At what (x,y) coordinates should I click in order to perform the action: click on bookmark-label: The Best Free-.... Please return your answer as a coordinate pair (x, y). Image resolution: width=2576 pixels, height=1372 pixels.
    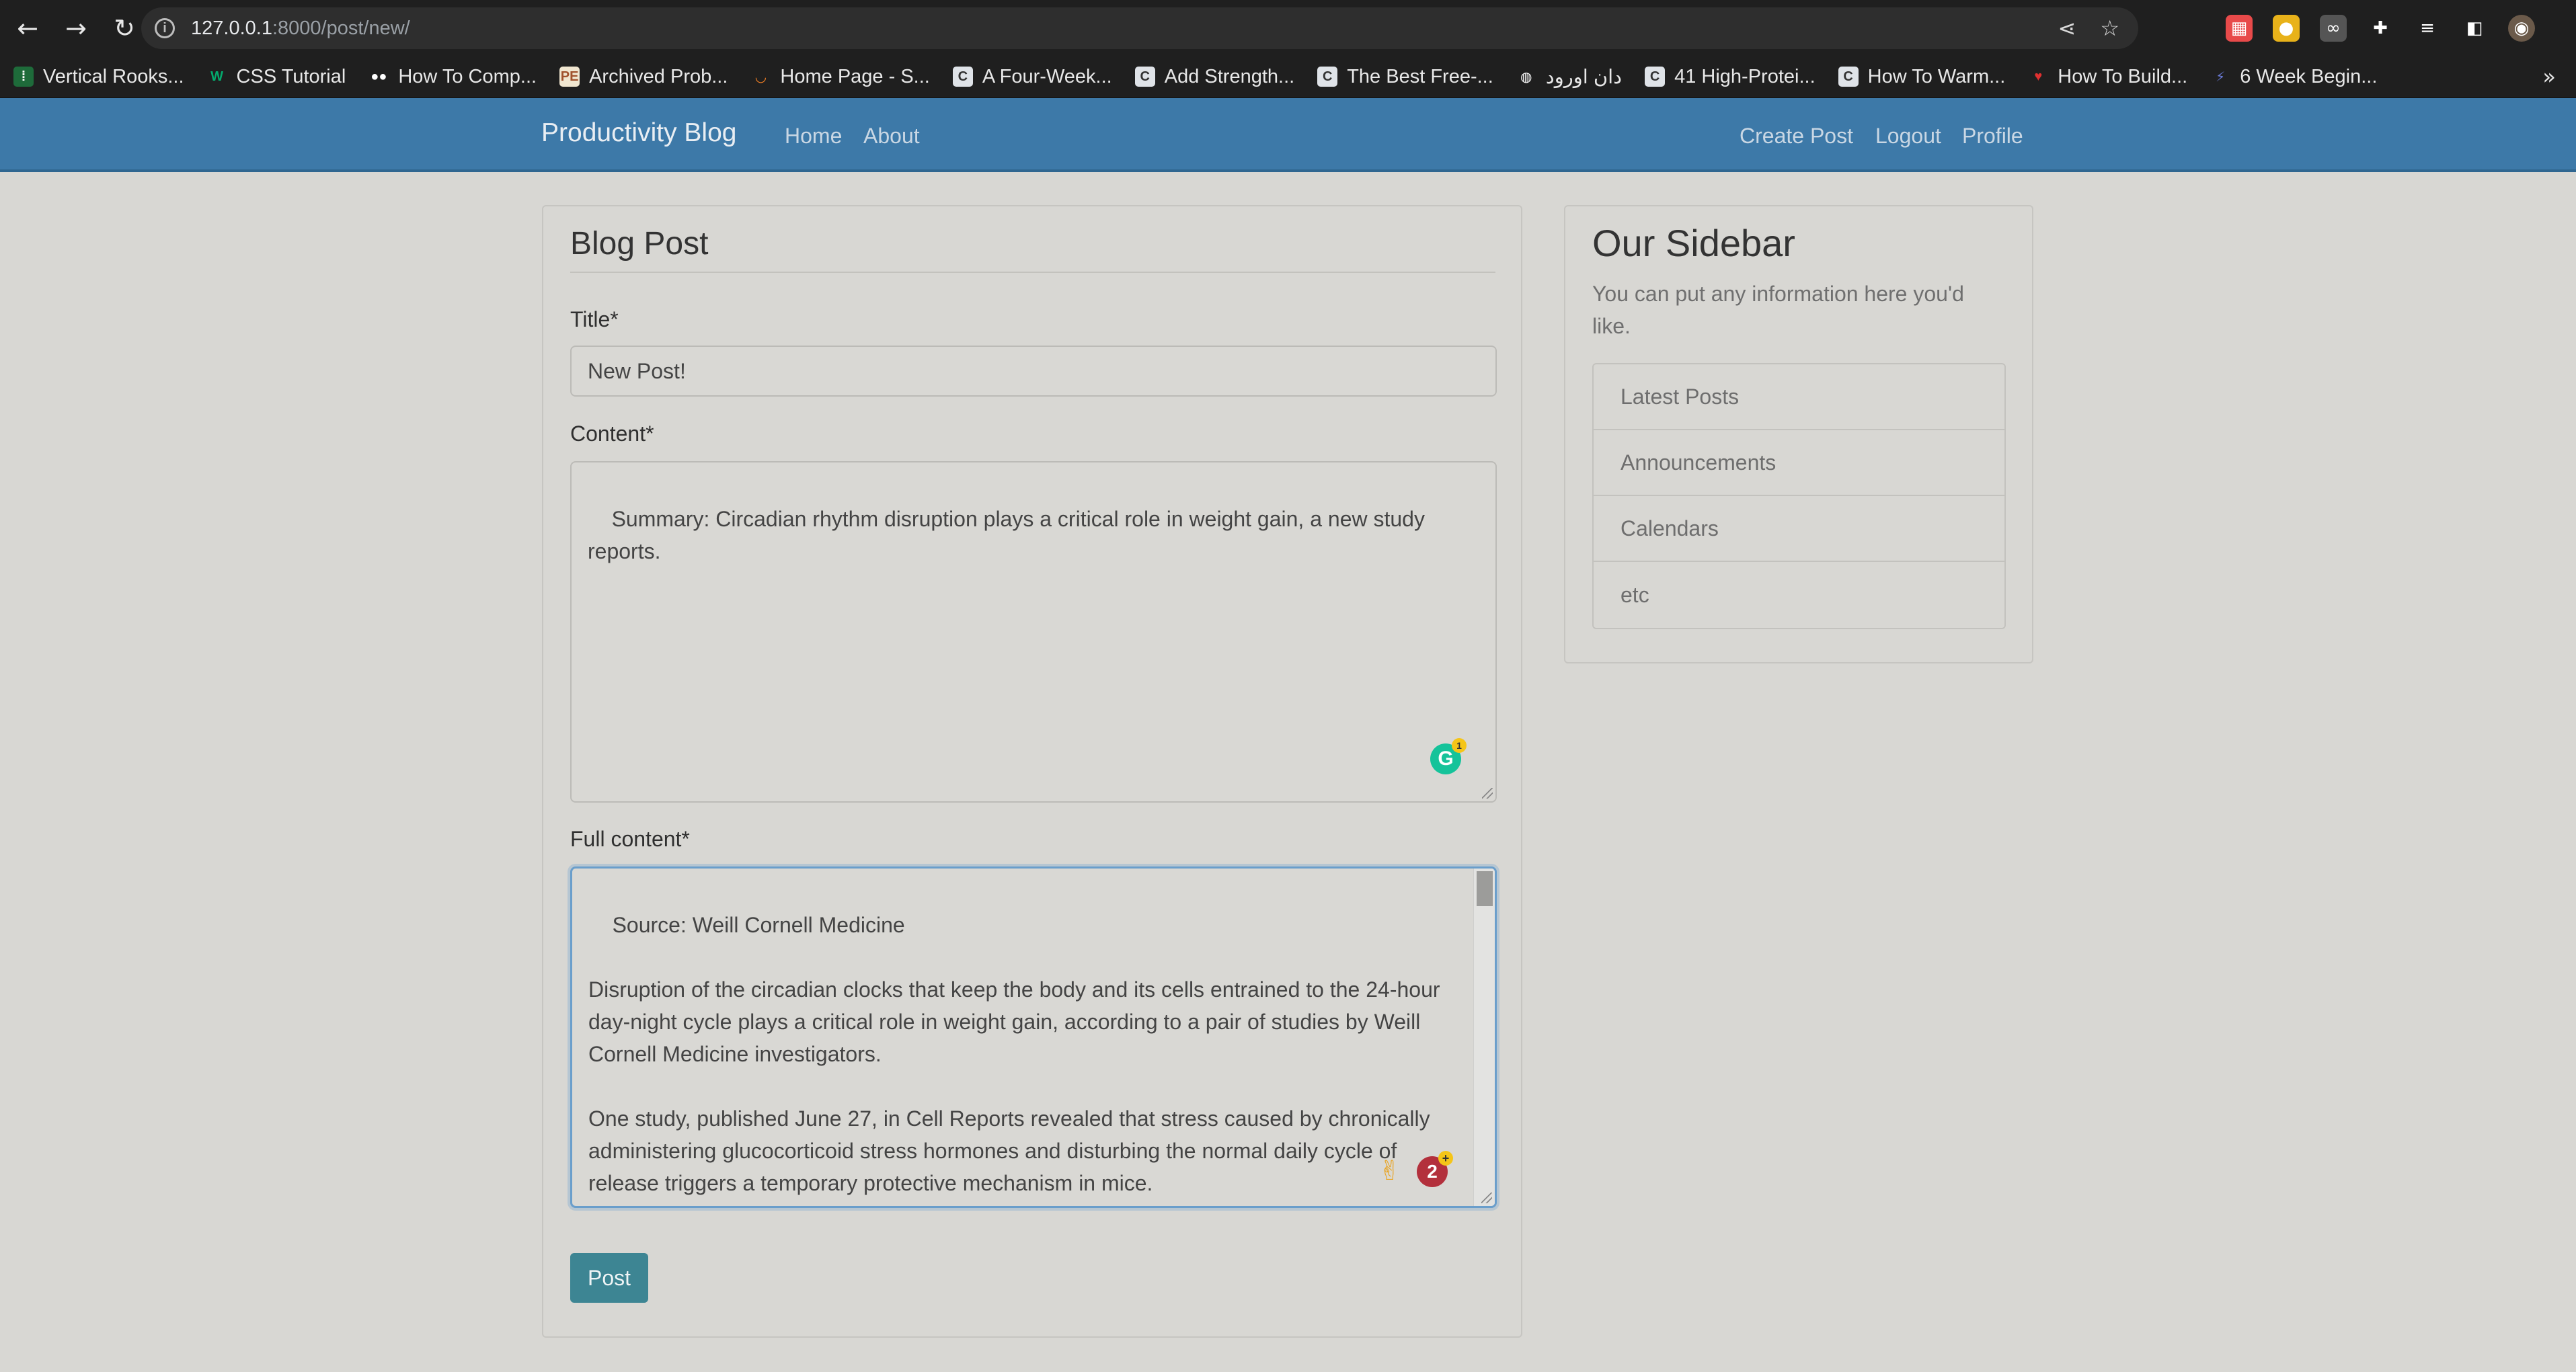
    Looking at the image, I should click on (1420, 76).